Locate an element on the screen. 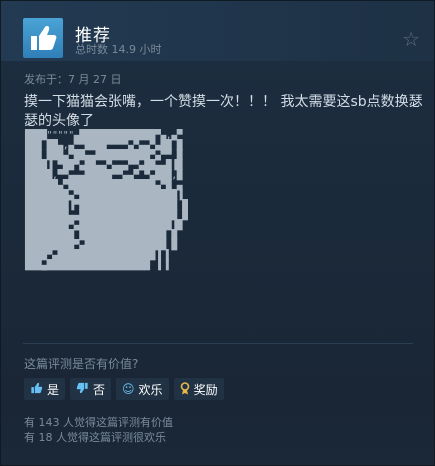  funny-label: 欢乐 is located at coordinates (150, 389).